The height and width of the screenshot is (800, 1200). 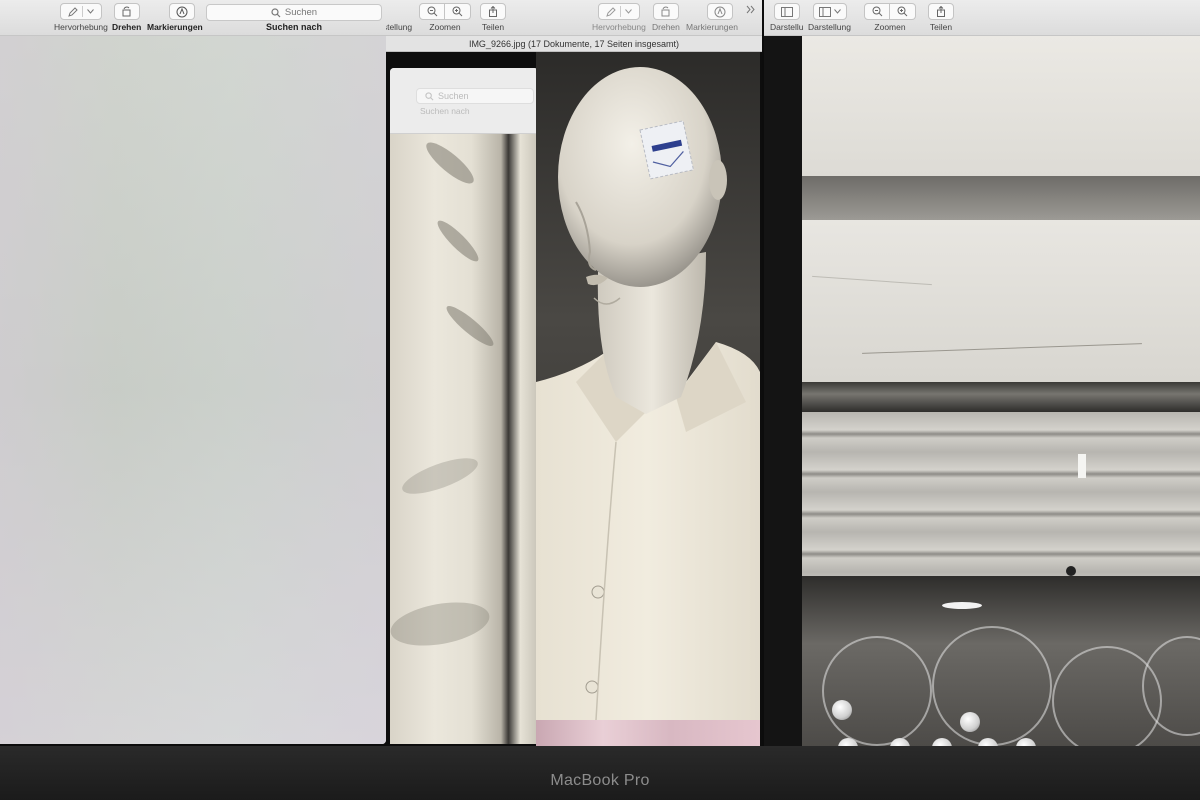 What do you see at coordinates (1001, 198) in the screenshot?
I see `facade-ledge` at bounding box center [1001, 198].